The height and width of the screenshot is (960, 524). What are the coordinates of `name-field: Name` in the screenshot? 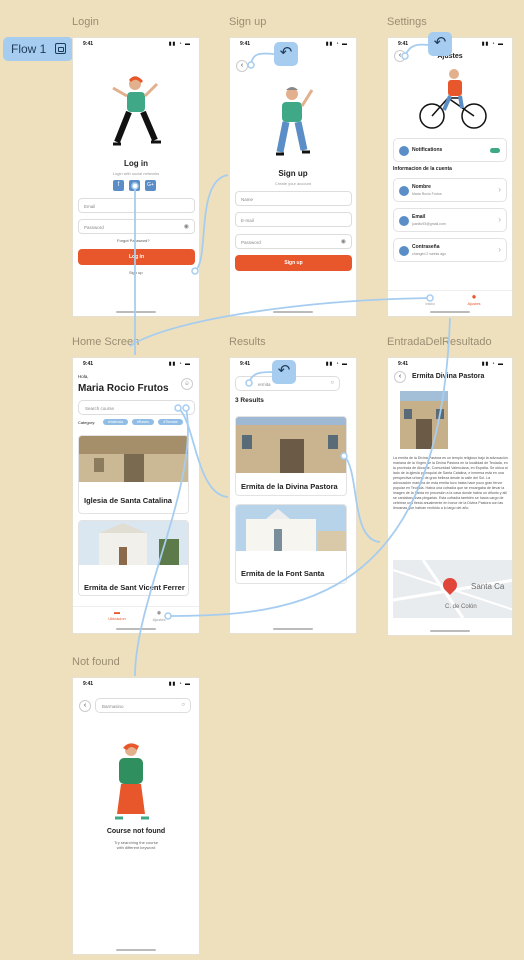 It's located at (293, 198).